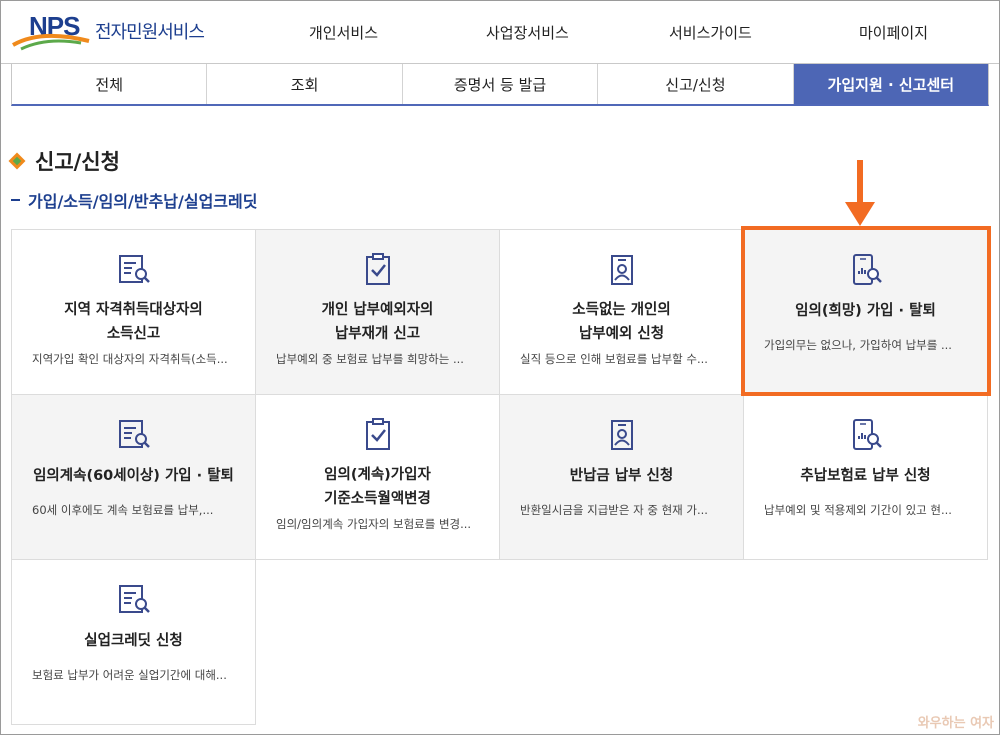 The image size is (1000, 735). I want to click on card-title: 소득없는 개인의 납부예외 신청, so click(621, 322).